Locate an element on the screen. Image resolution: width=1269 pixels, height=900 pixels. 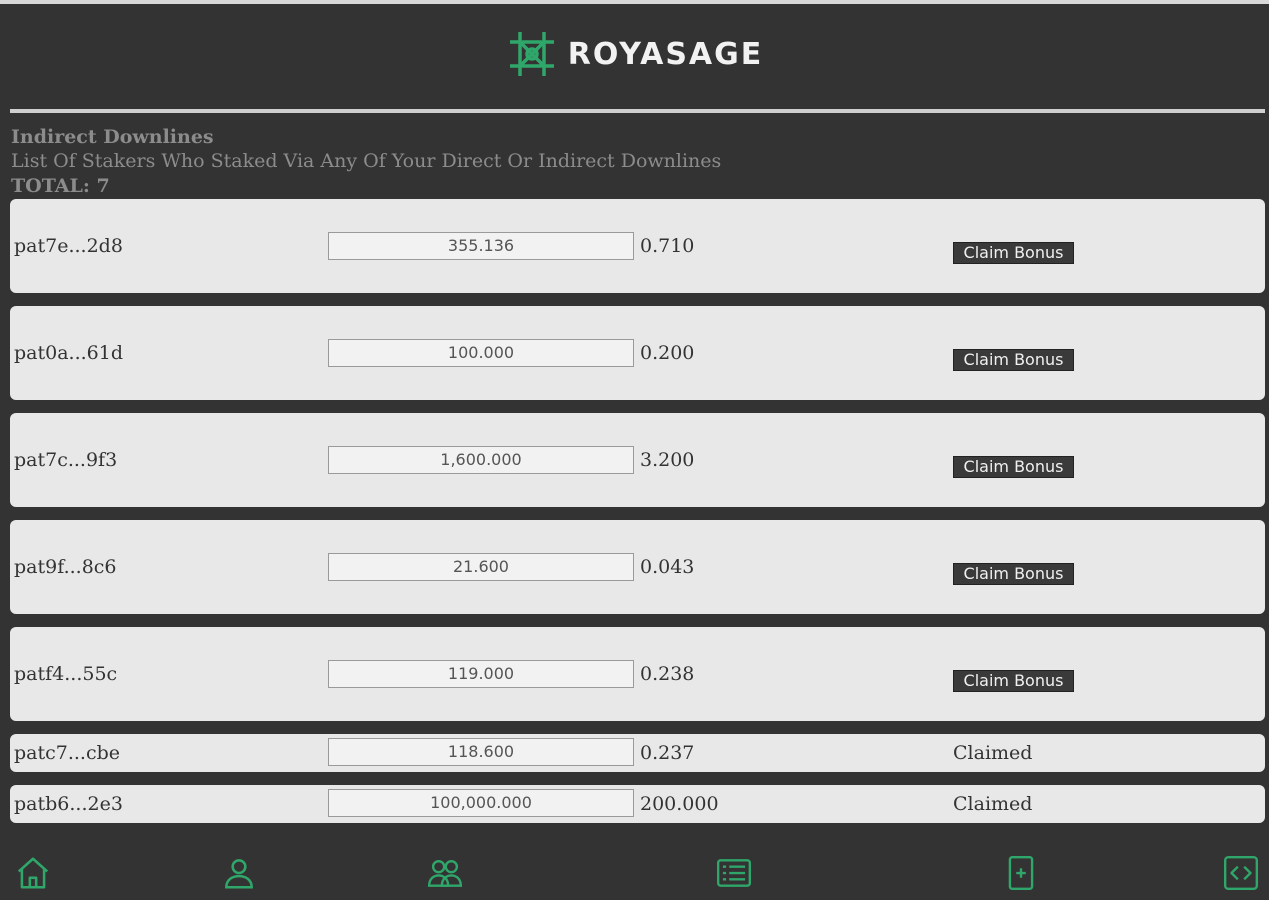
header: ROYASAGE is located at coordinates (634, 54).